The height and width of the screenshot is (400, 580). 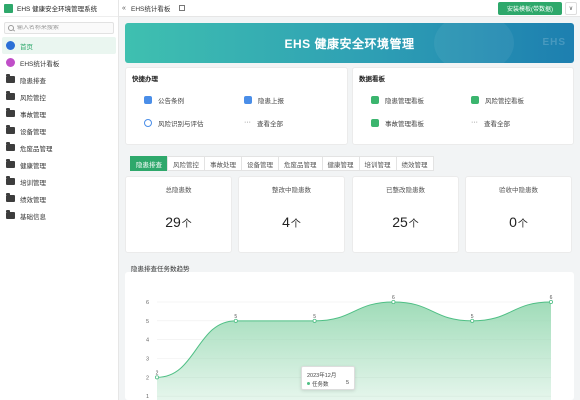 What do you see at coordinates (59, 215) in the screenshot?
I see `sidebar-item: 基础信息` at bounding box center [59, 215].